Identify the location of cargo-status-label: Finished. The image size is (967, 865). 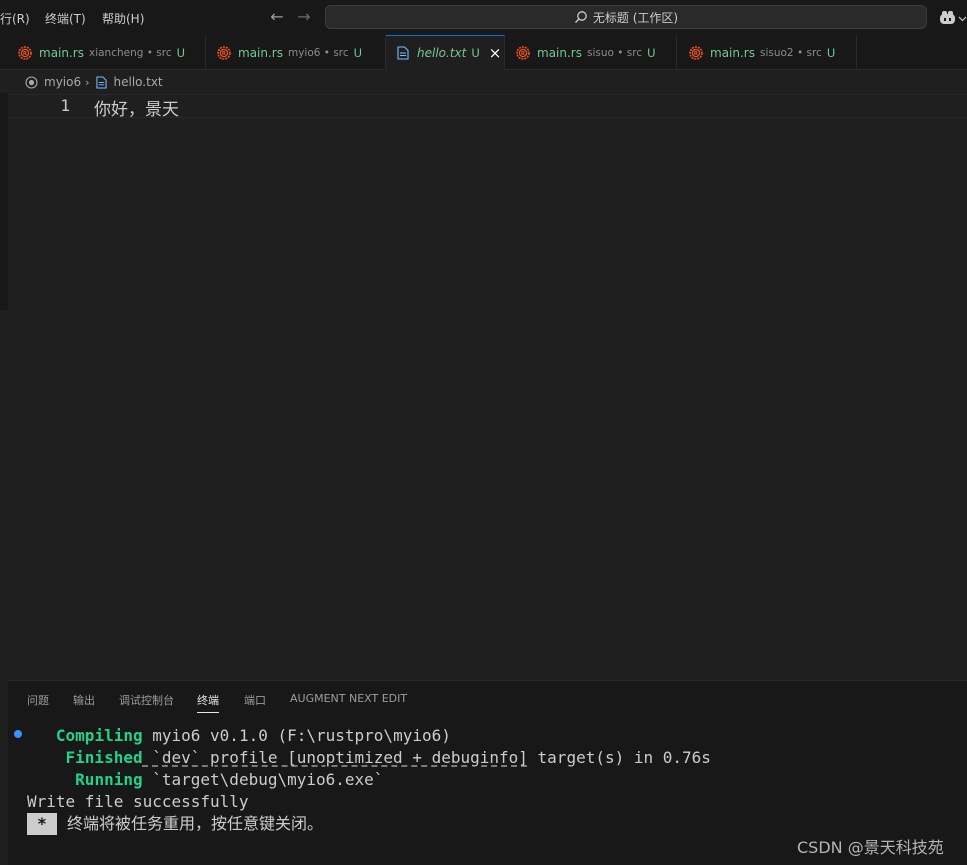
(104, 757).